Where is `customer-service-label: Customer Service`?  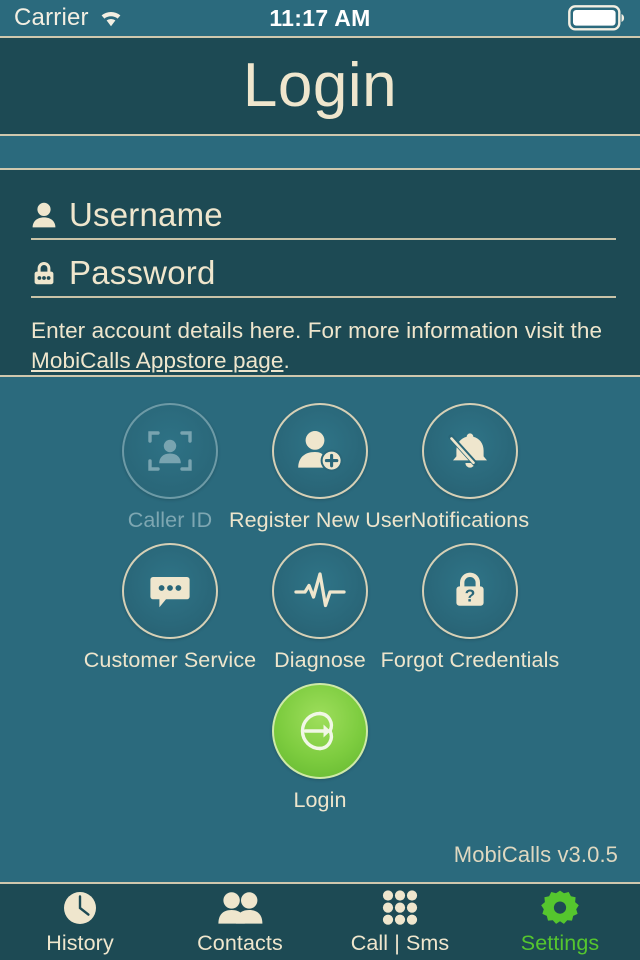
customer-service-label: Customer Service is located at coordinates (170, 660).